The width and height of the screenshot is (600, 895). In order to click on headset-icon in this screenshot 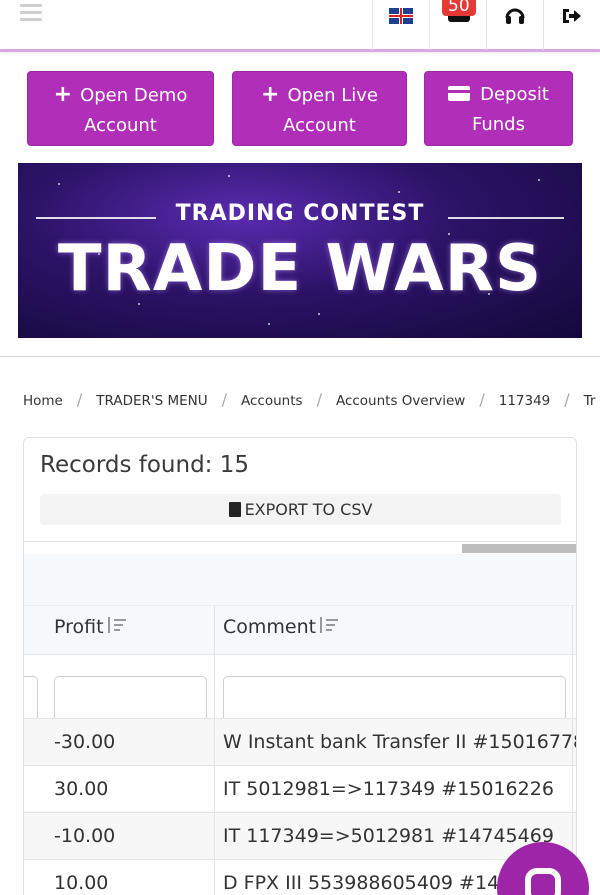, I will do `click(515, 16)`.